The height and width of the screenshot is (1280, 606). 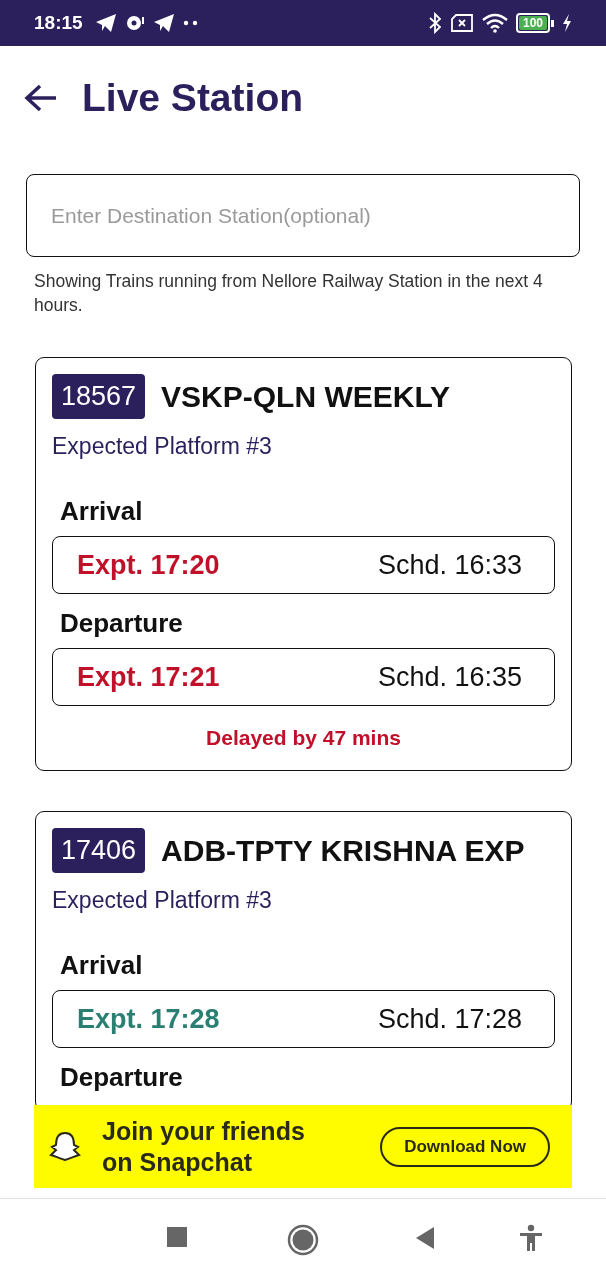 What do you see at coordinates (306, 396) in the screenshot?
I see `train-name: VSKP-QLN WEEKLY` at bounding box center [306, 396].